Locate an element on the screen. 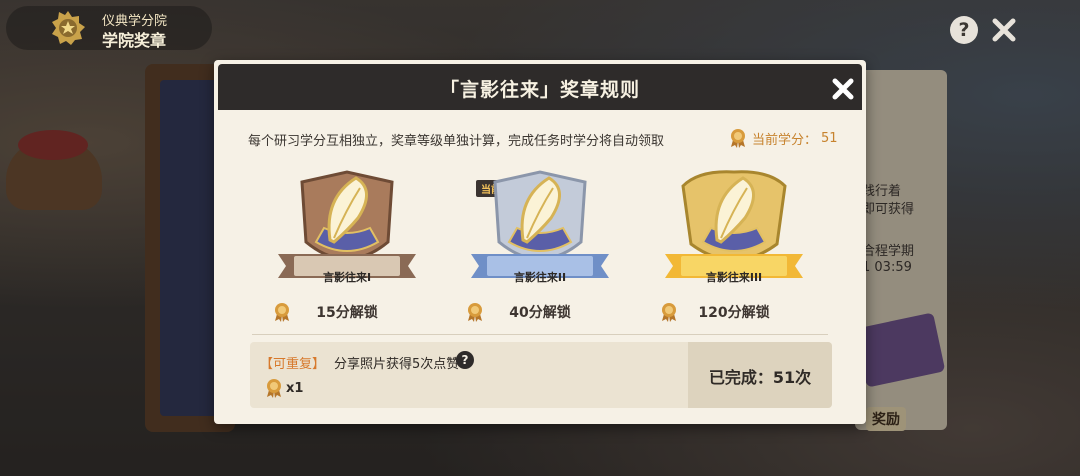  dialog-close-icon is located at coordinates (843, 89).